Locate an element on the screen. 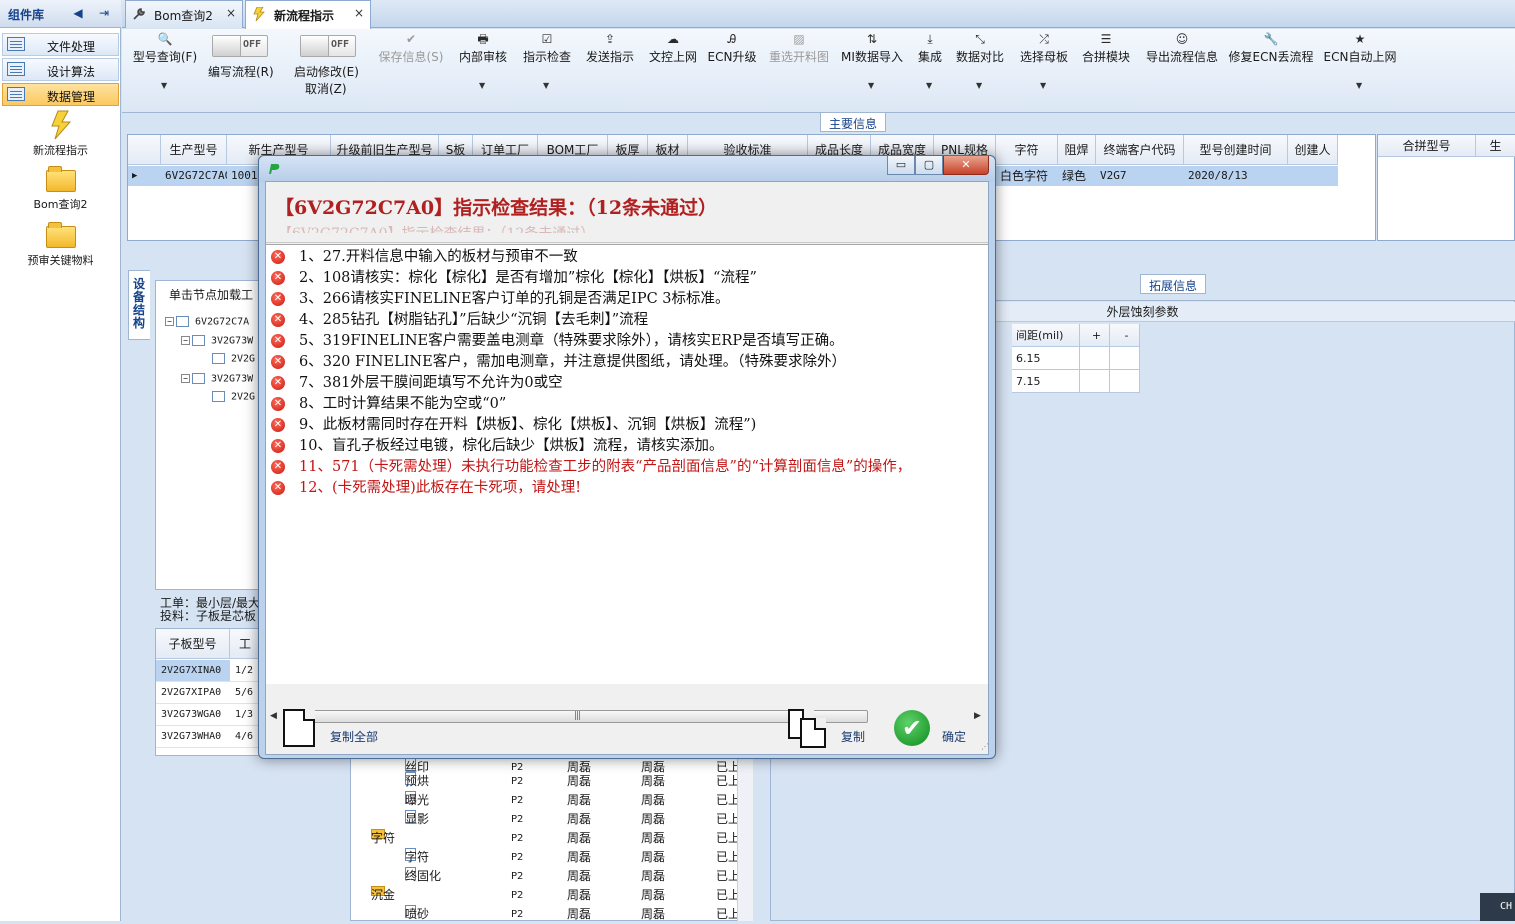 The height and width of the screenshot is (924, 1515). table-row: −沉金 P2 周磊 周磊 已上 is located at coordinates (546, 895).